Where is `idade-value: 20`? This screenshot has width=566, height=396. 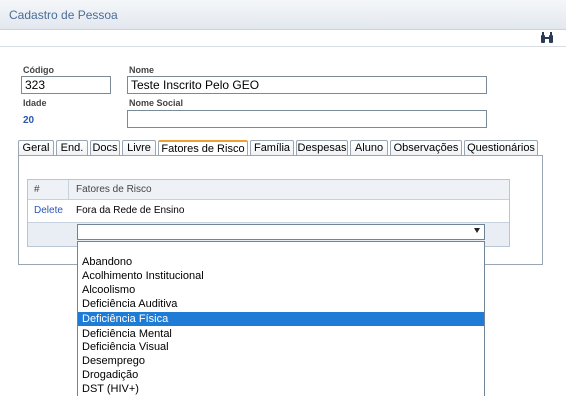
idade-value: 20 is located at coordinates (29, 120).